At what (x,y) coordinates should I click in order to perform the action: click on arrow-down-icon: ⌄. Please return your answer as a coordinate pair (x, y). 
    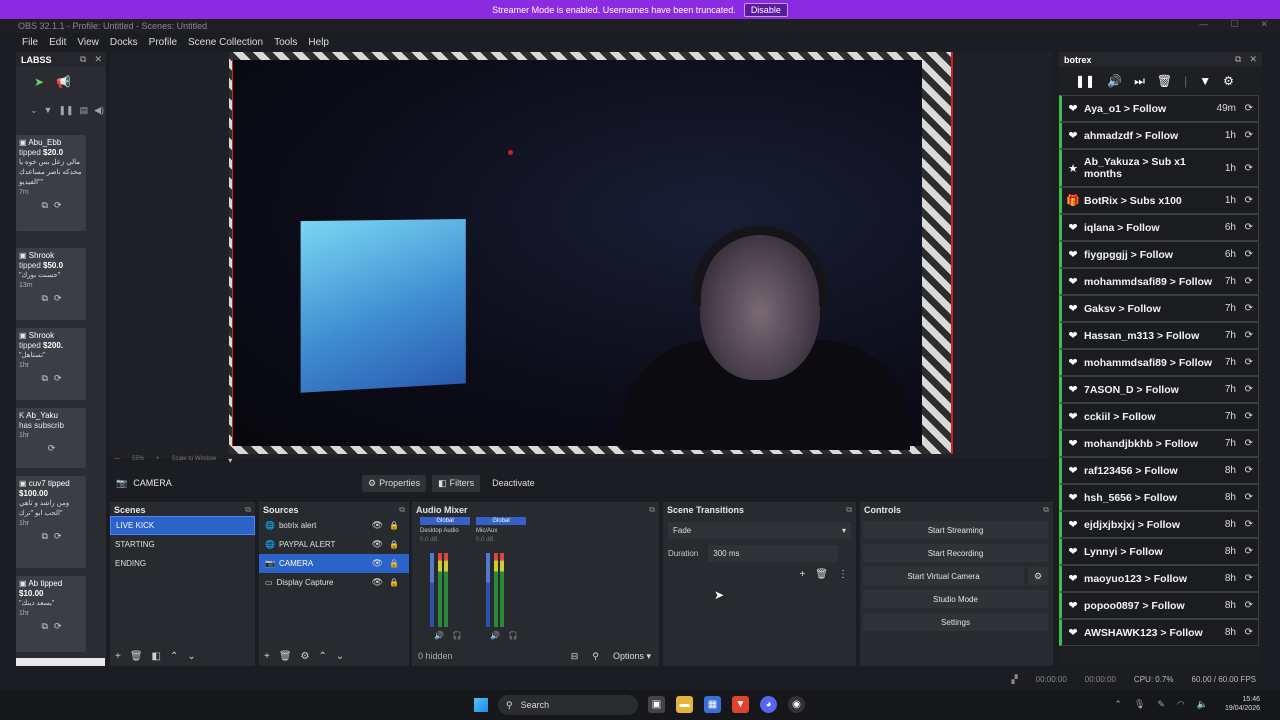
    Looking at the image, I should click on (191, 656).